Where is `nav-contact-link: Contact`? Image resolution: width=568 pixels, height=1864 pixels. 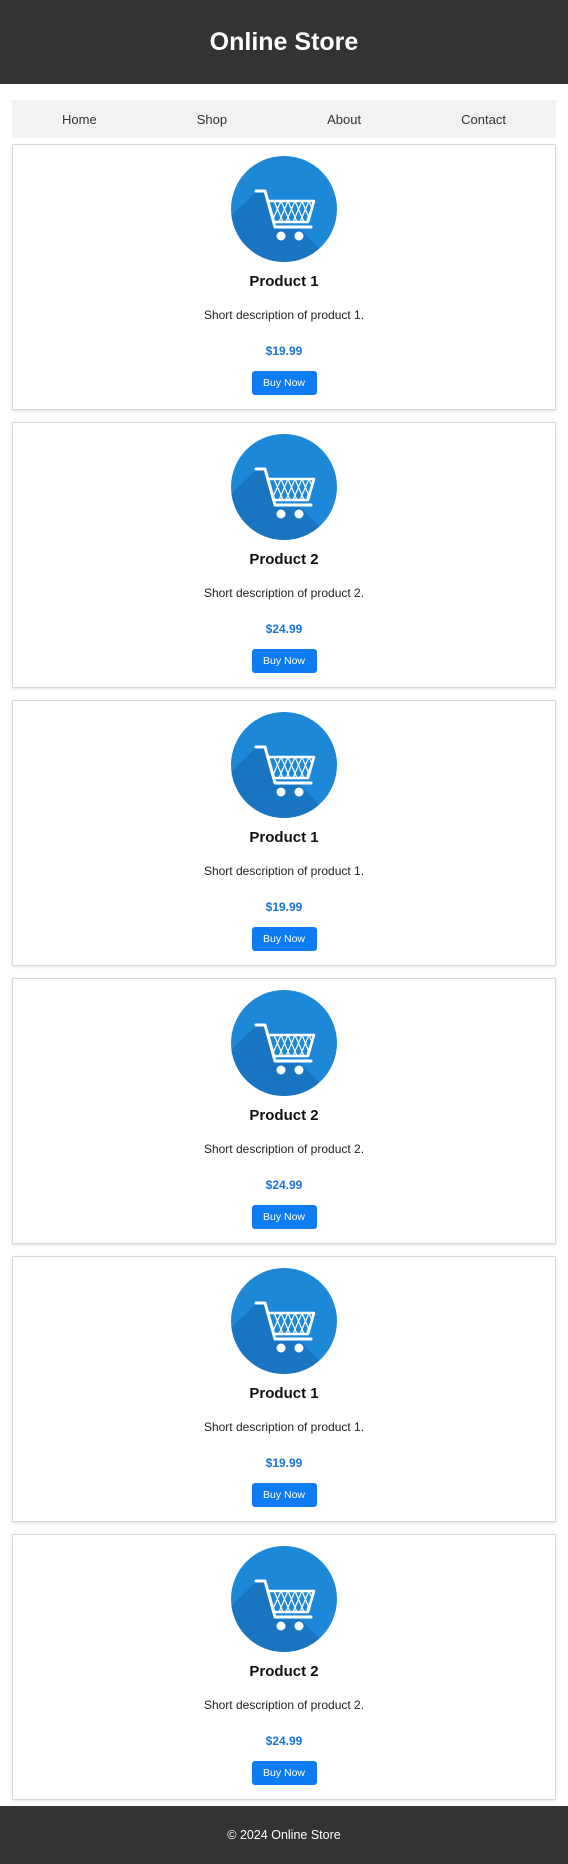
nav-contact-link: Contact is located at coordinates (483, 119).